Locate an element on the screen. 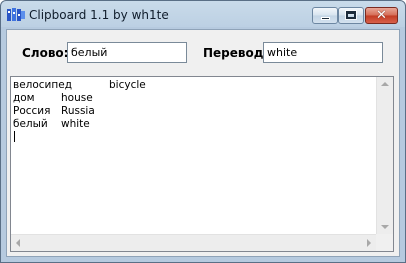 The image size is (406, 263). close-button: ✕ is located at coordinates (381, 15).